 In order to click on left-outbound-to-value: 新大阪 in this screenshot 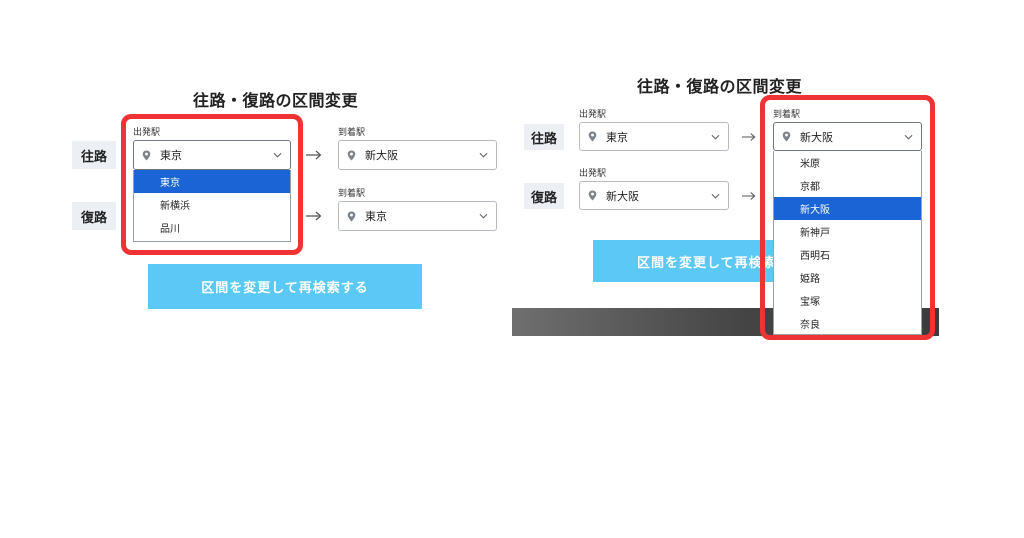, I will do `click(381, 155)`.